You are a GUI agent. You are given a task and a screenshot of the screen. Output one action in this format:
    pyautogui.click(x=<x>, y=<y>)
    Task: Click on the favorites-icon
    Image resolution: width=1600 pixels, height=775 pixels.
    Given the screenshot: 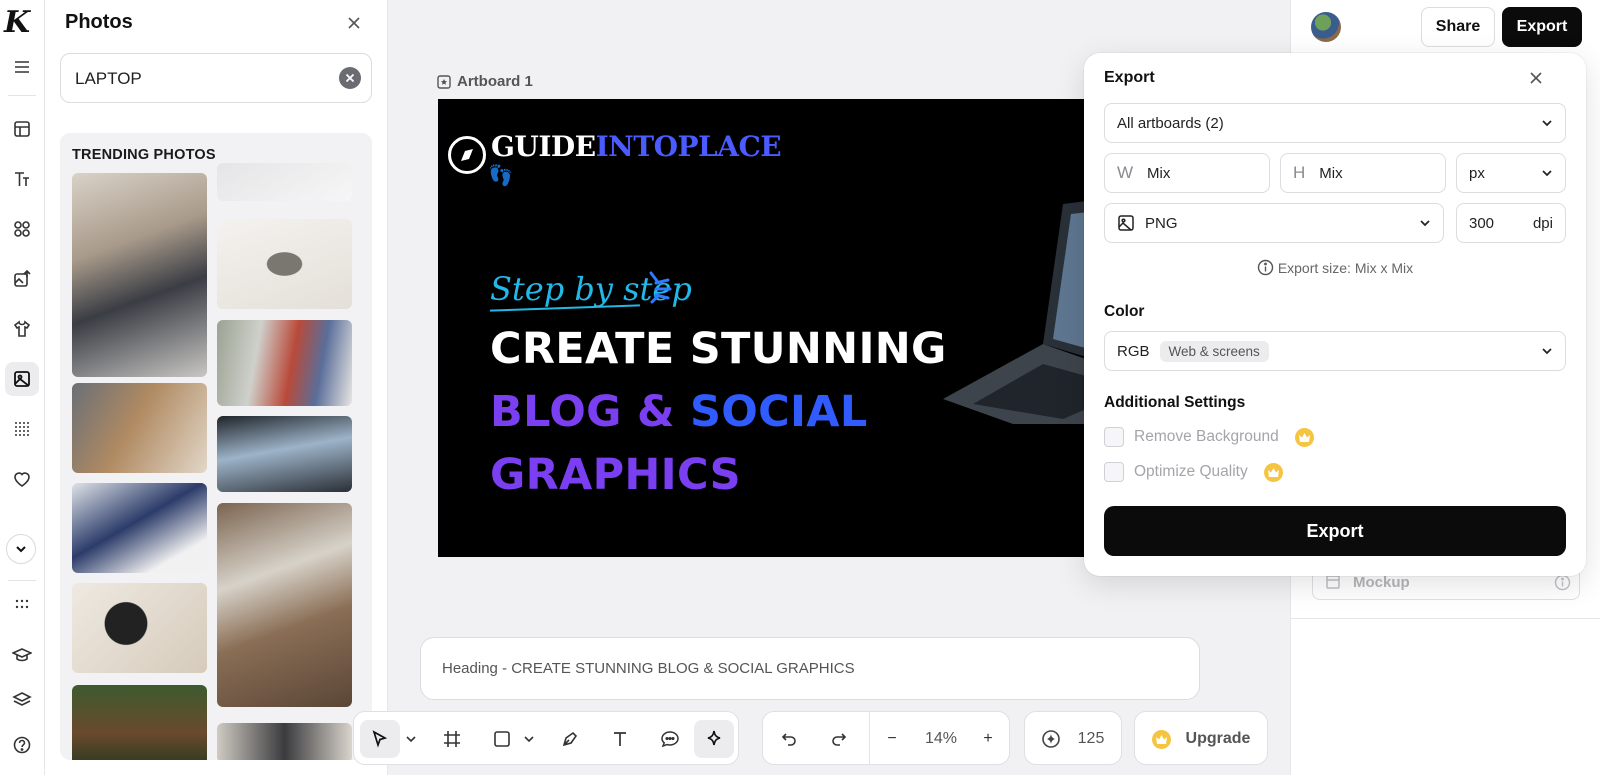 What is the action you would take?
    pyautogui.click(x=22, y=479)
    